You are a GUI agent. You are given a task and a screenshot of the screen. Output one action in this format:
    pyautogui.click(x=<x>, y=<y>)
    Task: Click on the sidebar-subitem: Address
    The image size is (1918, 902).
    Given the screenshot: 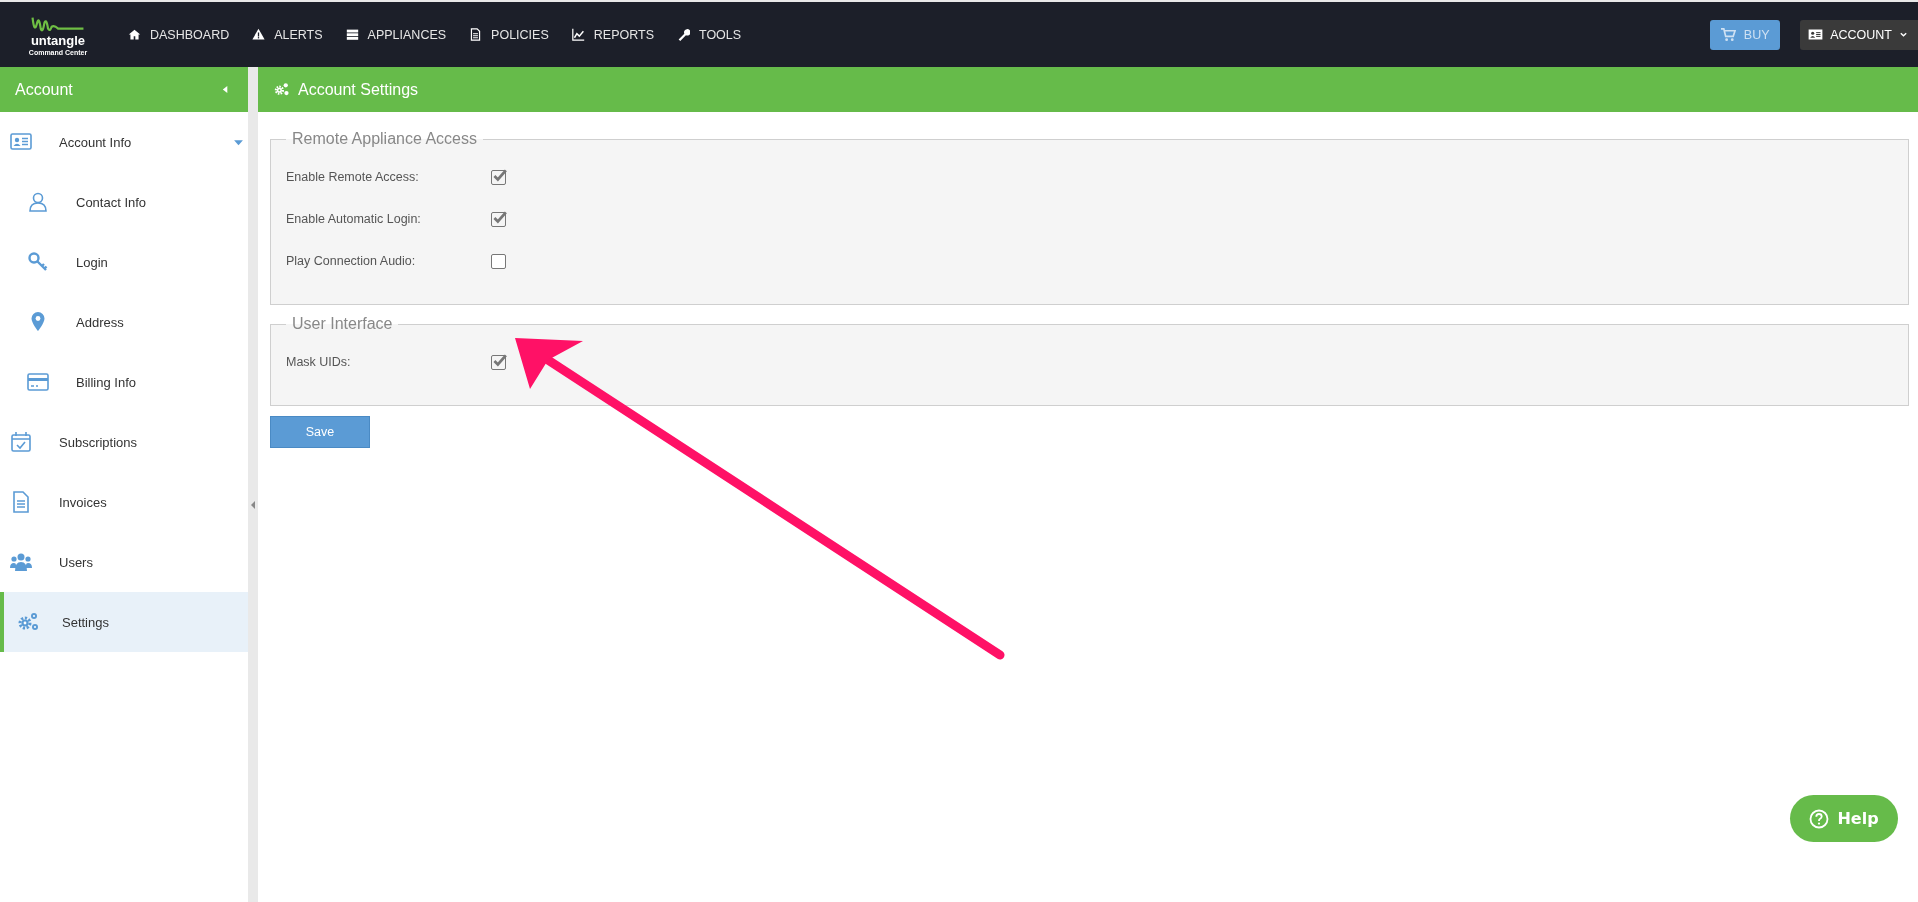 What is the action you would take?
    pyautogui.click(x=124, y=322)
    